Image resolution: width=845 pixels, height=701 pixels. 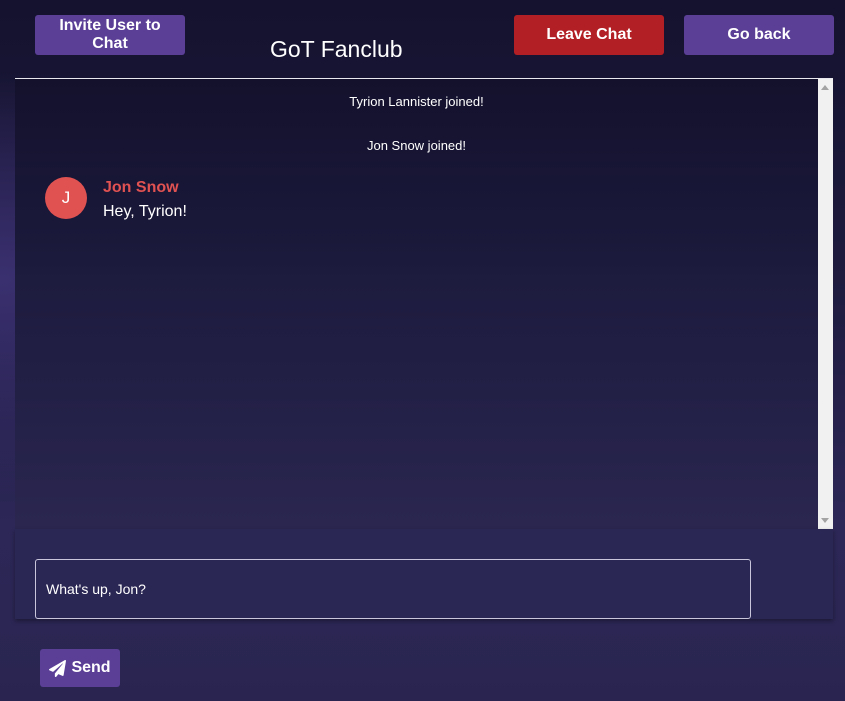 What do you see at coordinates (141, 187) in the screenshot?
I see `message-sender: Jon Snow` at bounding box center [141, 187].